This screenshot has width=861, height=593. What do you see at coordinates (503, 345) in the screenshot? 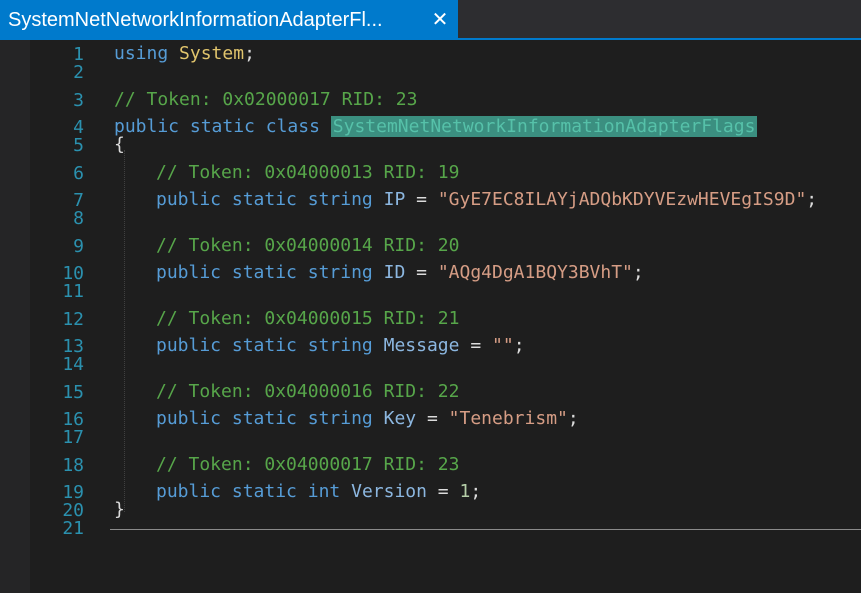
I see `string-literal: ""` at bounding box center [503, 345].